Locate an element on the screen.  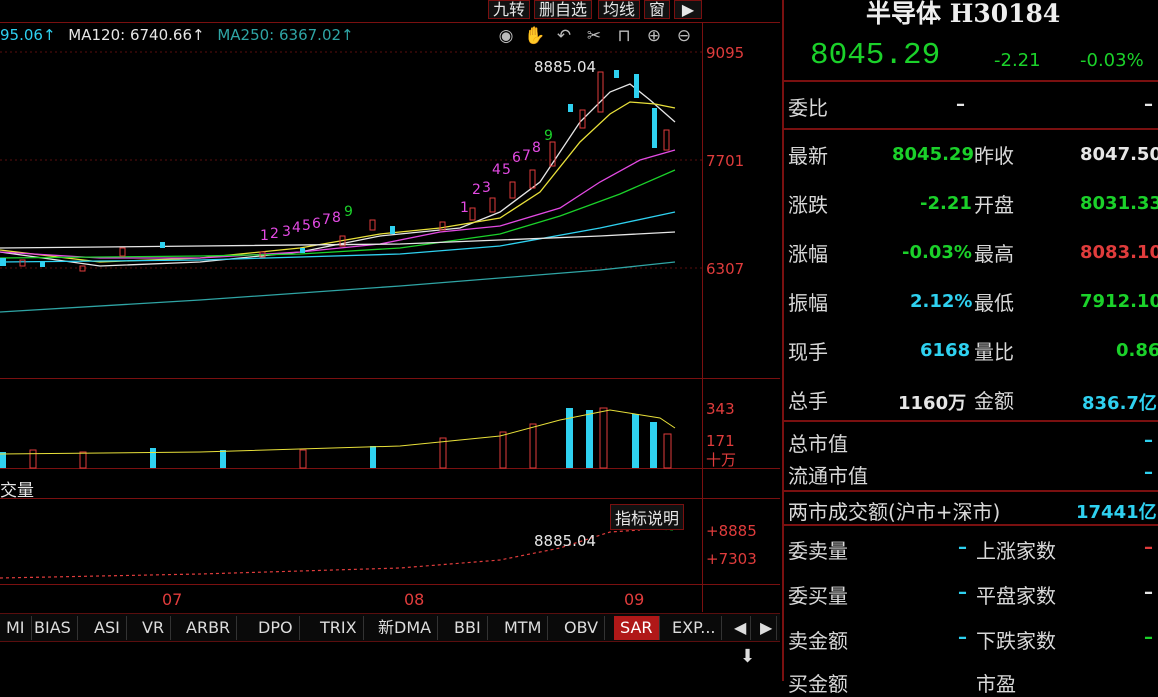
prev-close-value: 8047.50 is located at coordinates (1119, 154).